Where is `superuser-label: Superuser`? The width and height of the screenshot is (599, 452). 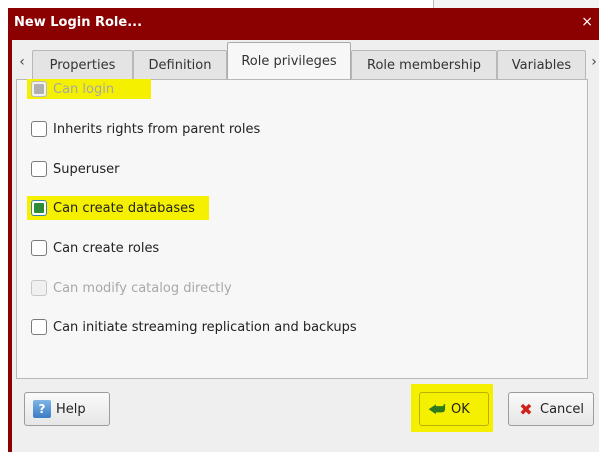 superuser-label: Superuser is located at coordinates (86, 169).